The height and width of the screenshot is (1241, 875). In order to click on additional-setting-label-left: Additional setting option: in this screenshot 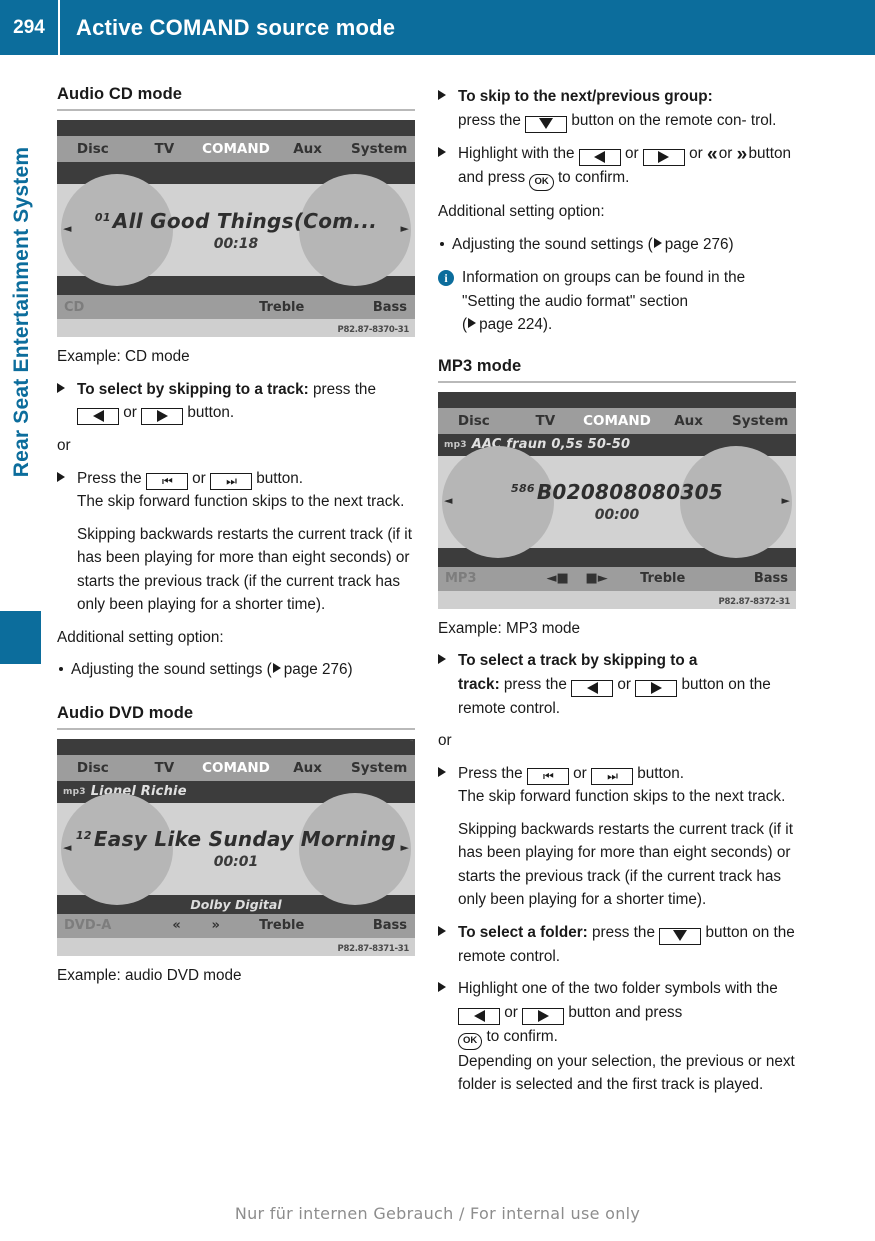, I will do `click(140, 637)`.